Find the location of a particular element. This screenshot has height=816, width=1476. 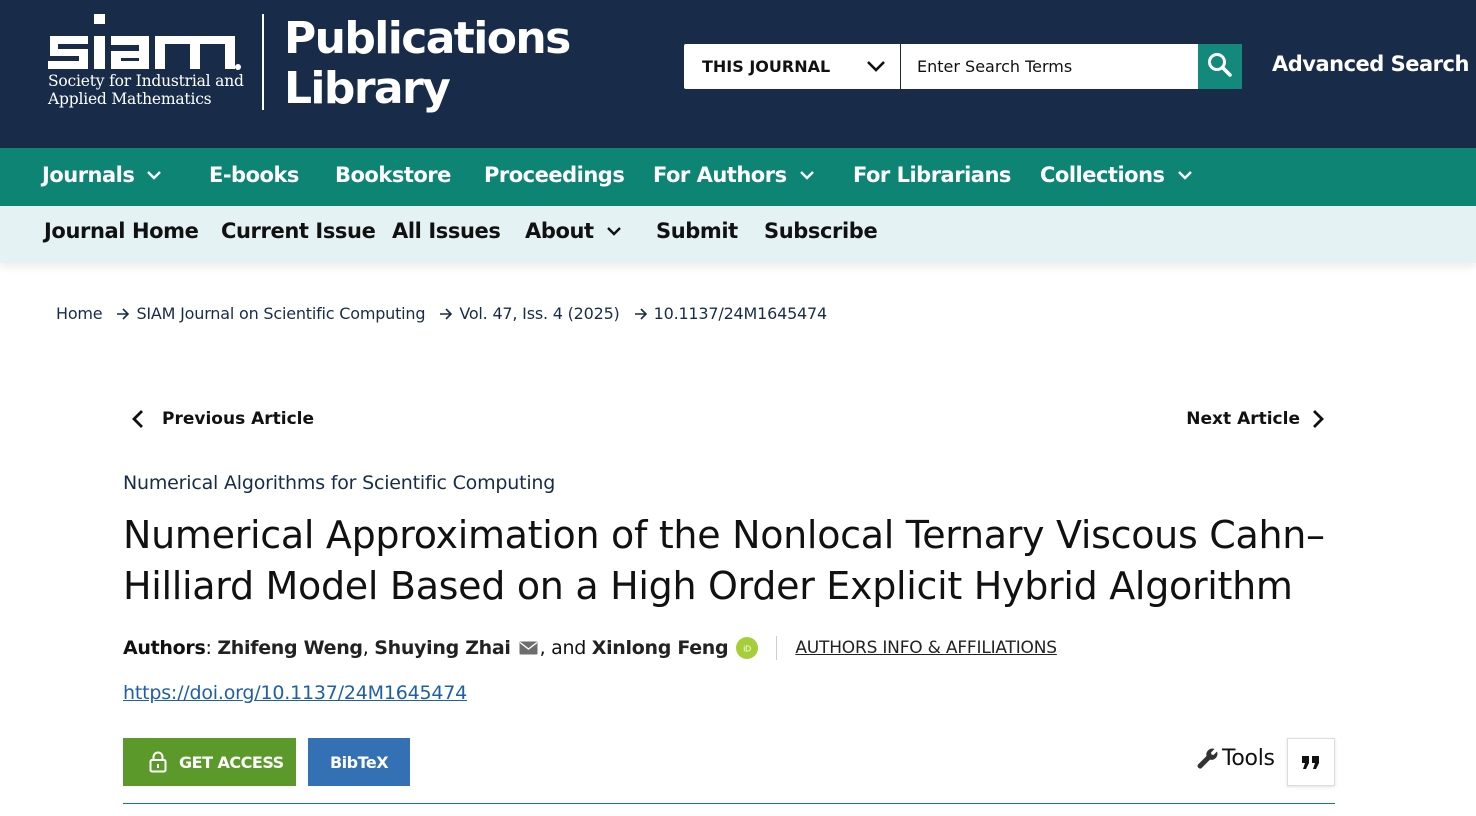

search-input is located at coordinates (1049, 66).